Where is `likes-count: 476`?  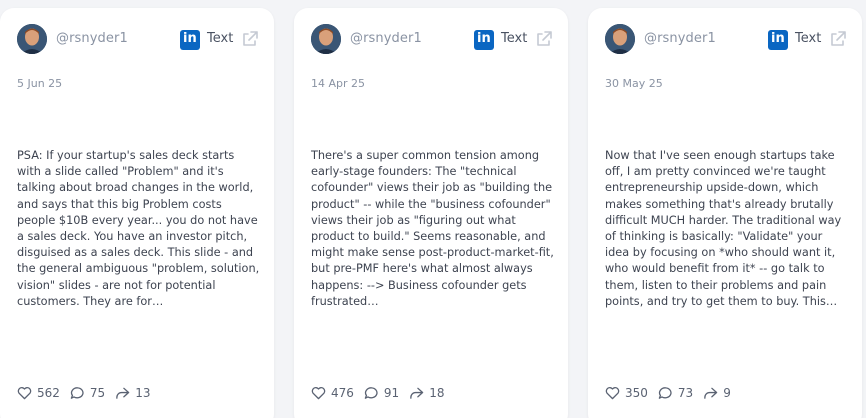
likes-count: 476 is located at coordinates (342, 393).